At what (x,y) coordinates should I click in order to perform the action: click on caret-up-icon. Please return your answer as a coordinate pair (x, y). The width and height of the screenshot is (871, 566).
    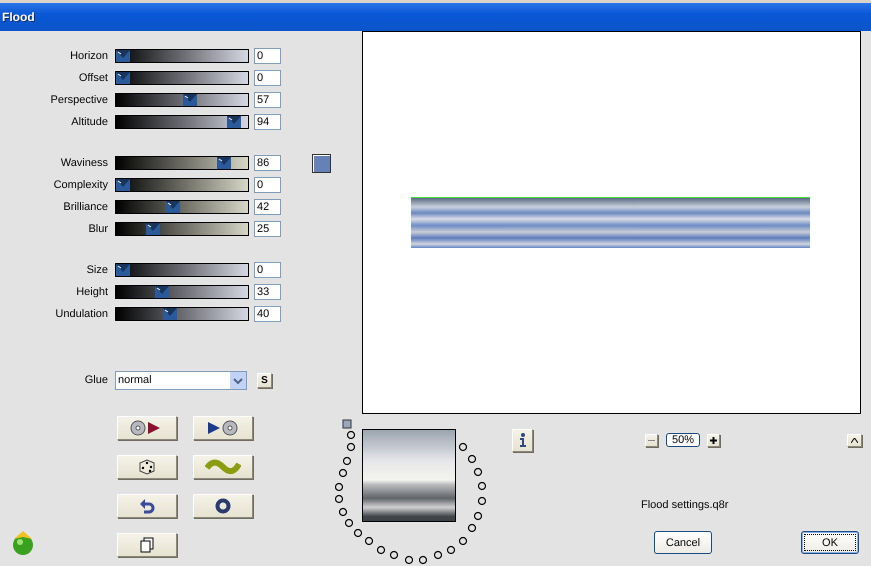
    Looking at the image, I should click on (854, 440).